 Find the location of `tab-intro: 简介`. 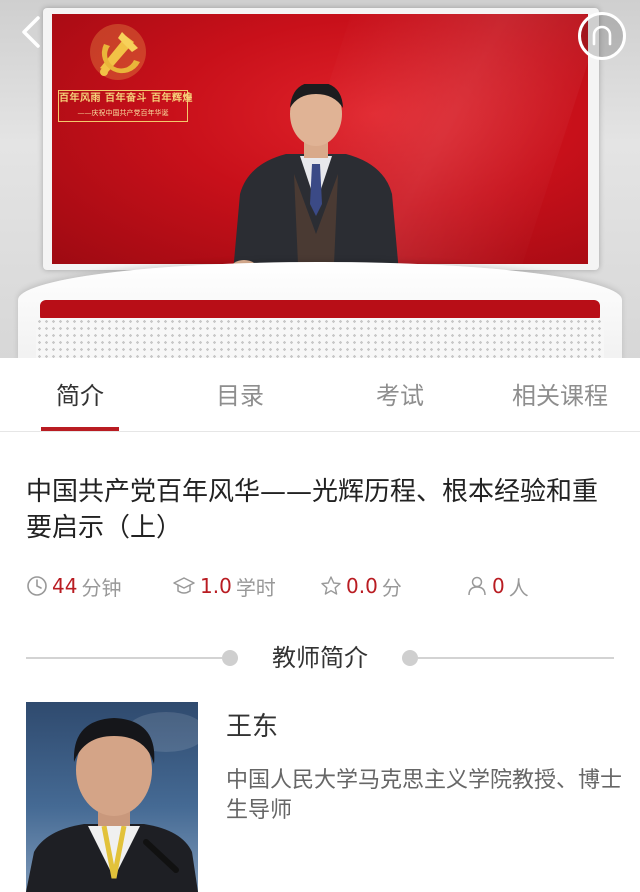

tab-intro: 简介 is located at coordinates (80, 394).